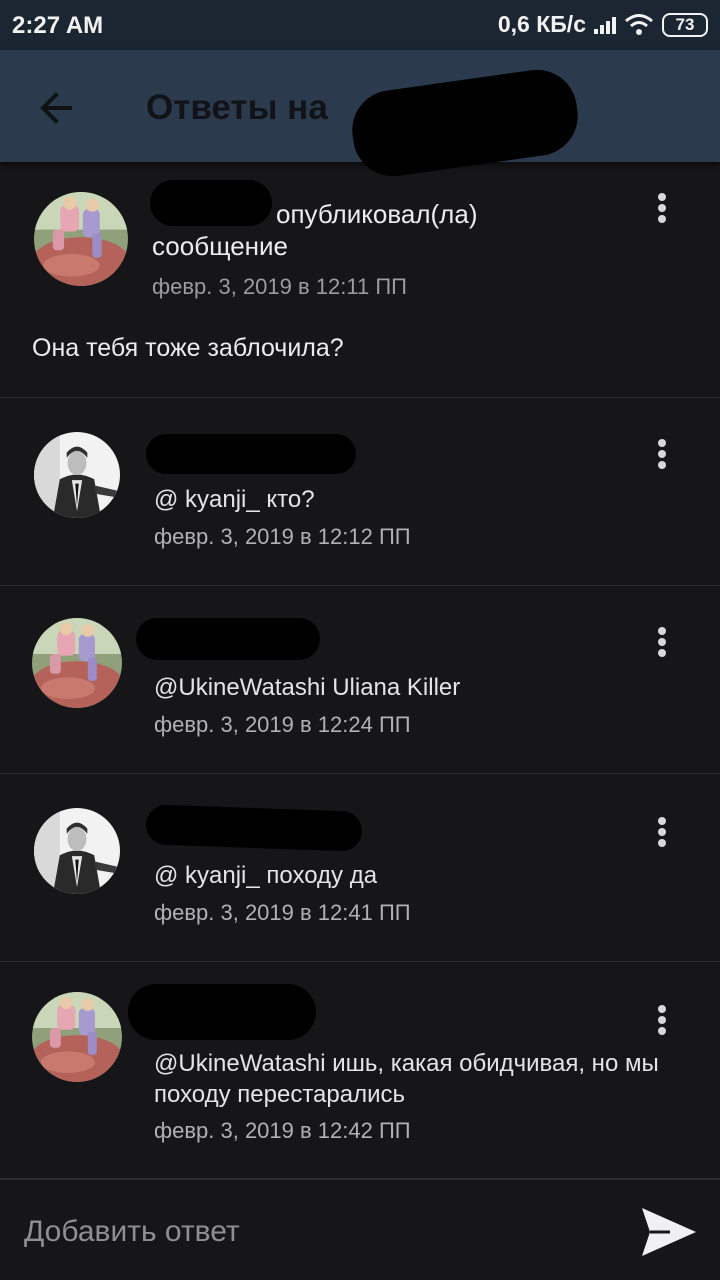  I want to click on post-action: опубликовал(ла) сообщение, so click(315, 230).